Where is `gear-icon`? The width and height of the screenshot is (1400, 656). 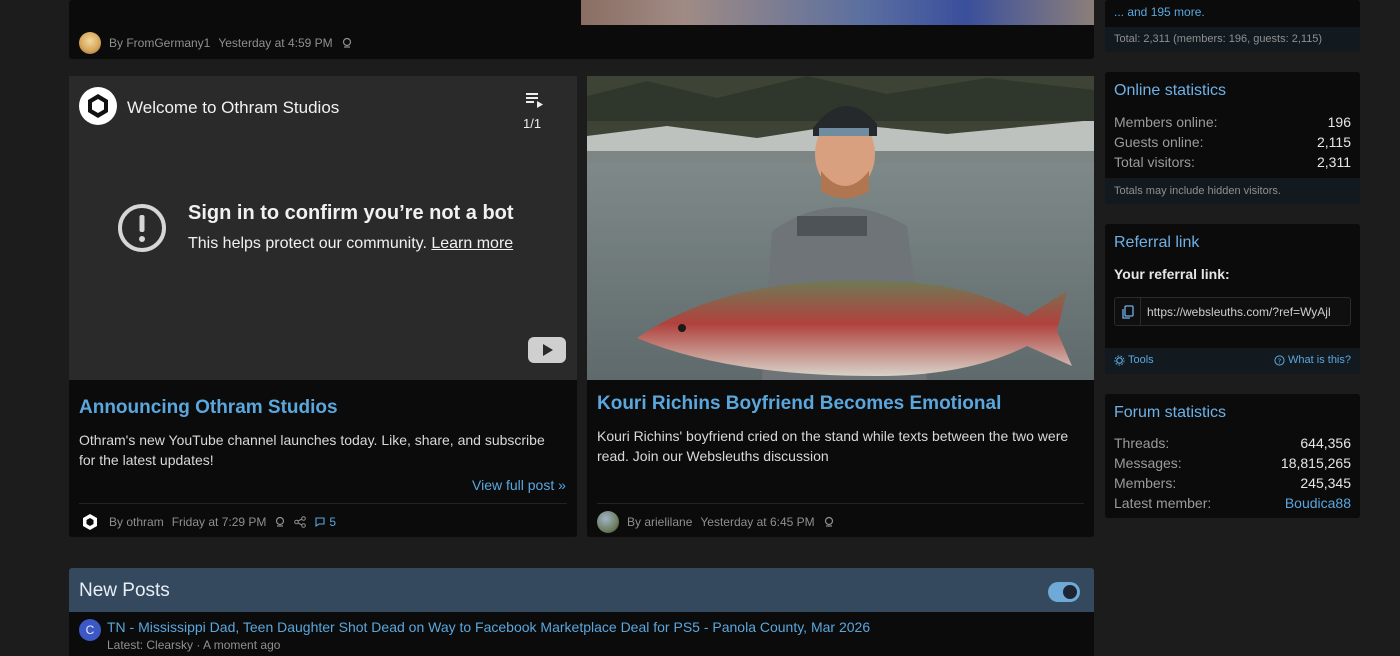 gear-icon is located at coordinates (1119, 360).